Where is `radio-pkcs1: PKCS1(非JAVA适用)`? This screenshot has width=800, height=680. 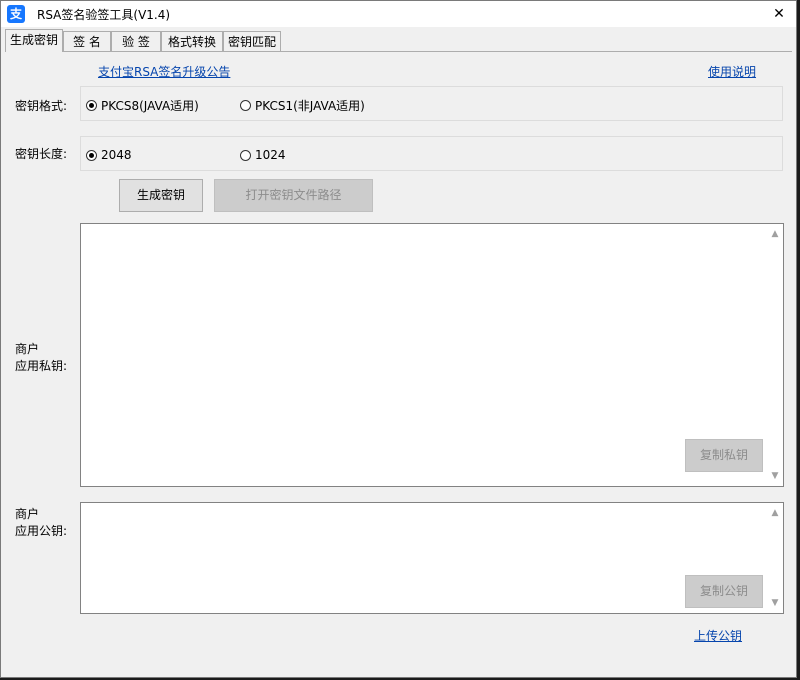
radio-pkcs1: PKCS1(非JAVA适用) is located at coordinates (302, 105).